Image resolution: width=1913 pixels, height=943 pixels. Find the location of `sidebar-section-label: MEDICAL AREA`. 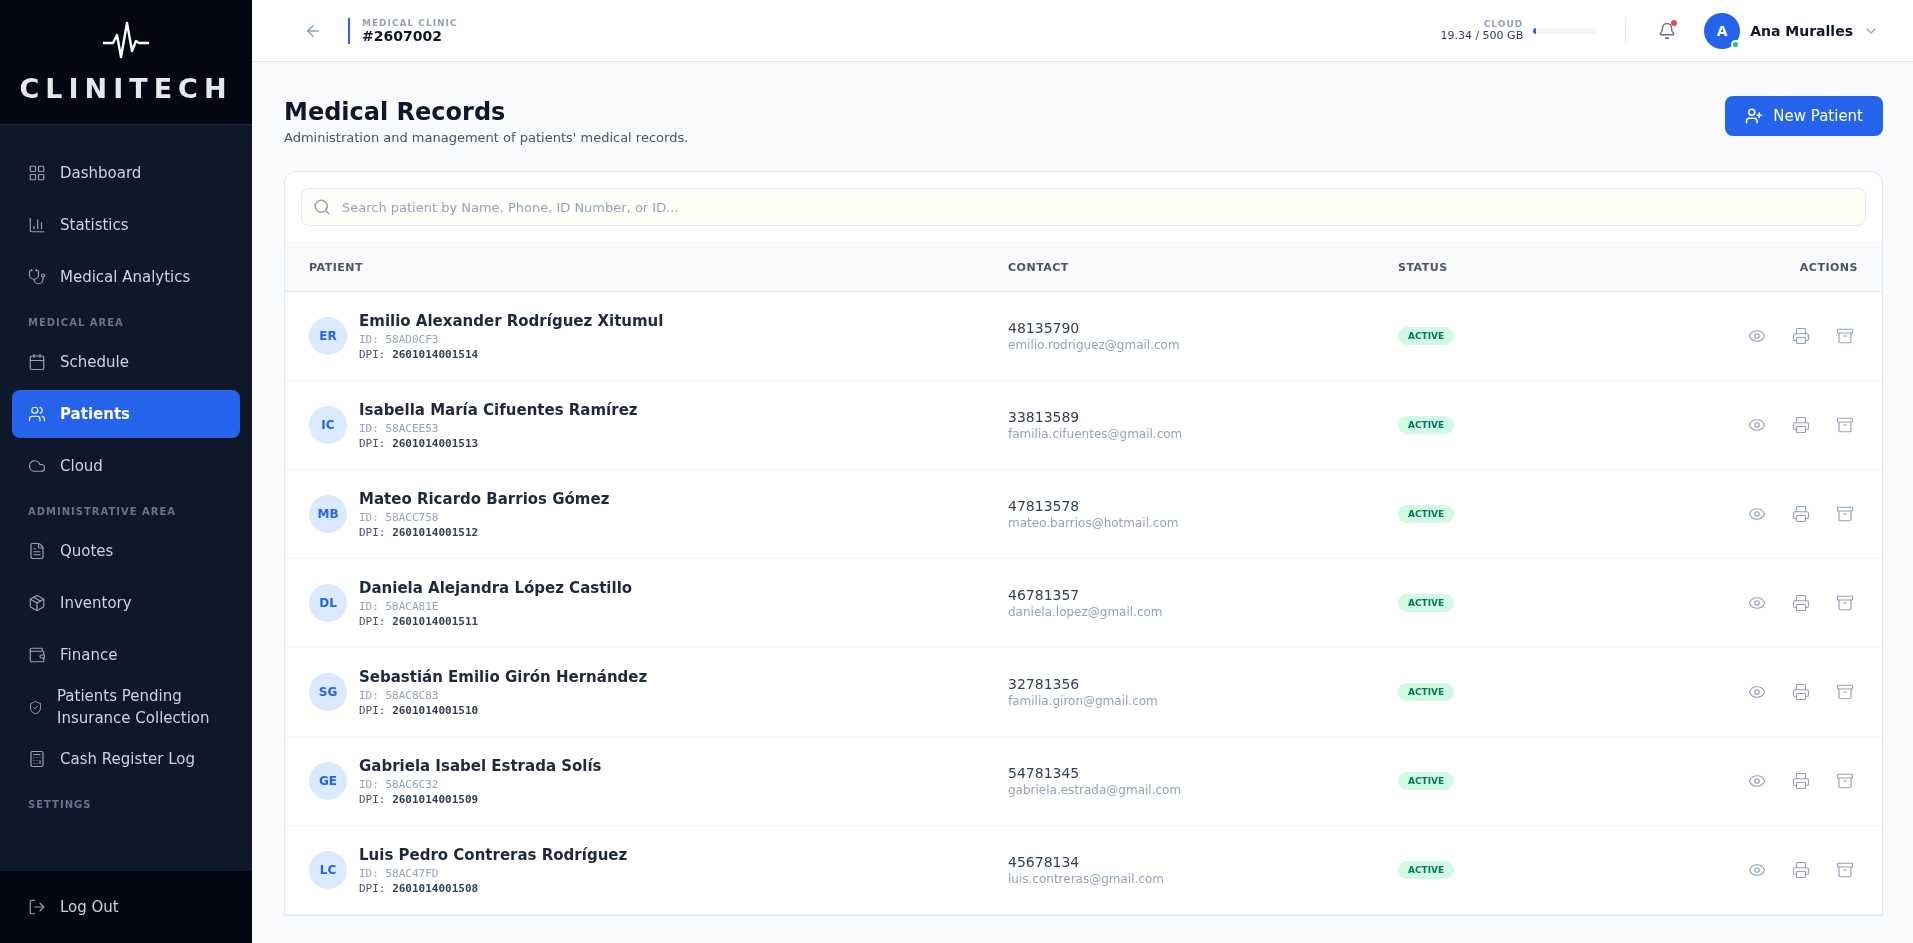

sidebar-section-label: MEDICAL AREA is located at coordinates (76, 323).